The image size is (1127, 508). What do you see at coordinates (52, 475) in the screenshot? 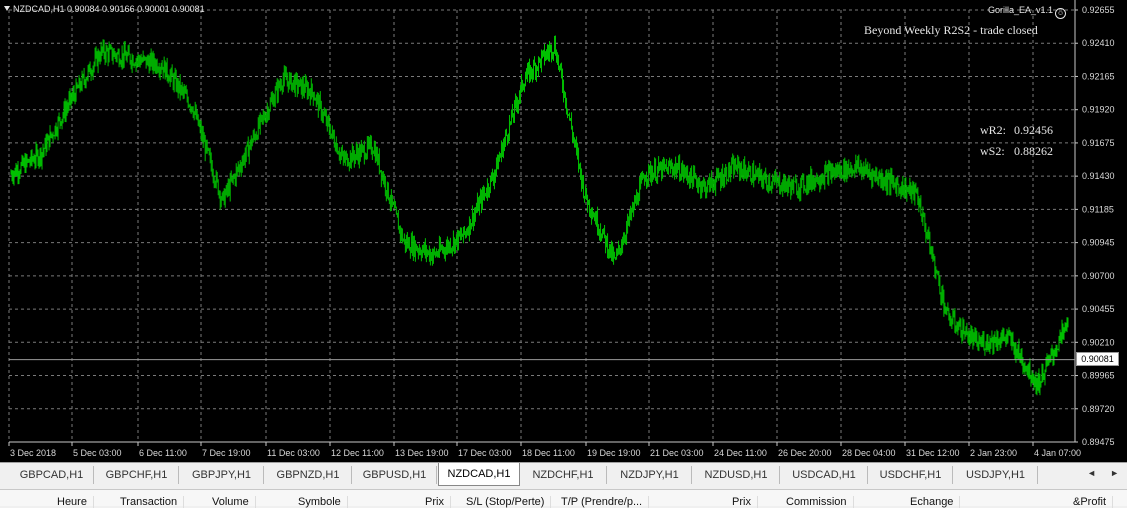
I see `tab-gbpcad-h1: GBPCAD,H1` at bounding box center [52, 475].